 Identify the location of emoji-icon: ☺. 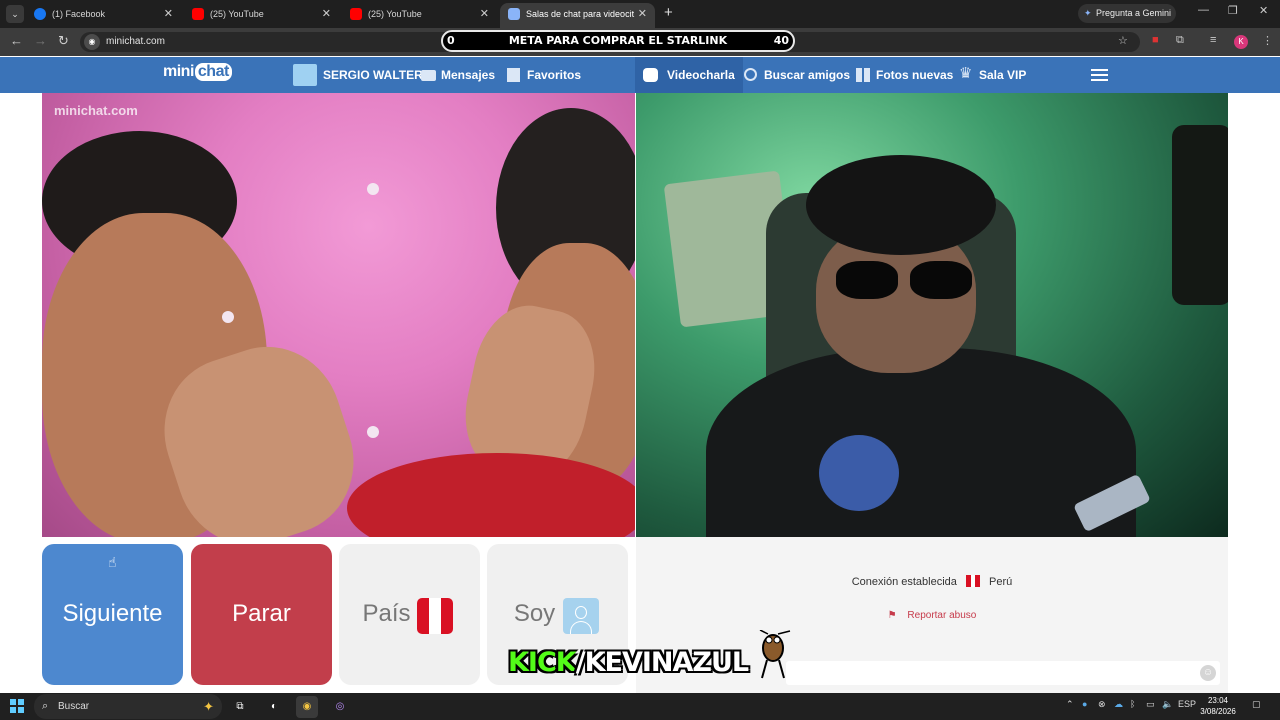
(1208, 673).